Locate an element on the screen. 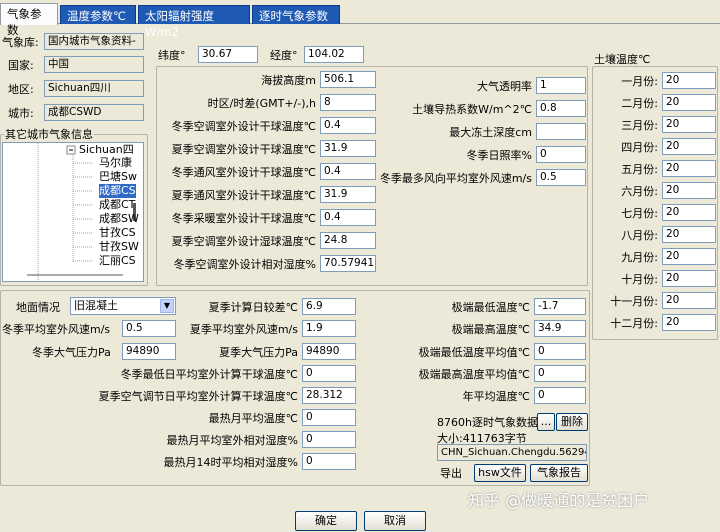  summer-pressure-input: 94890 is located at coordinates (329, 351).